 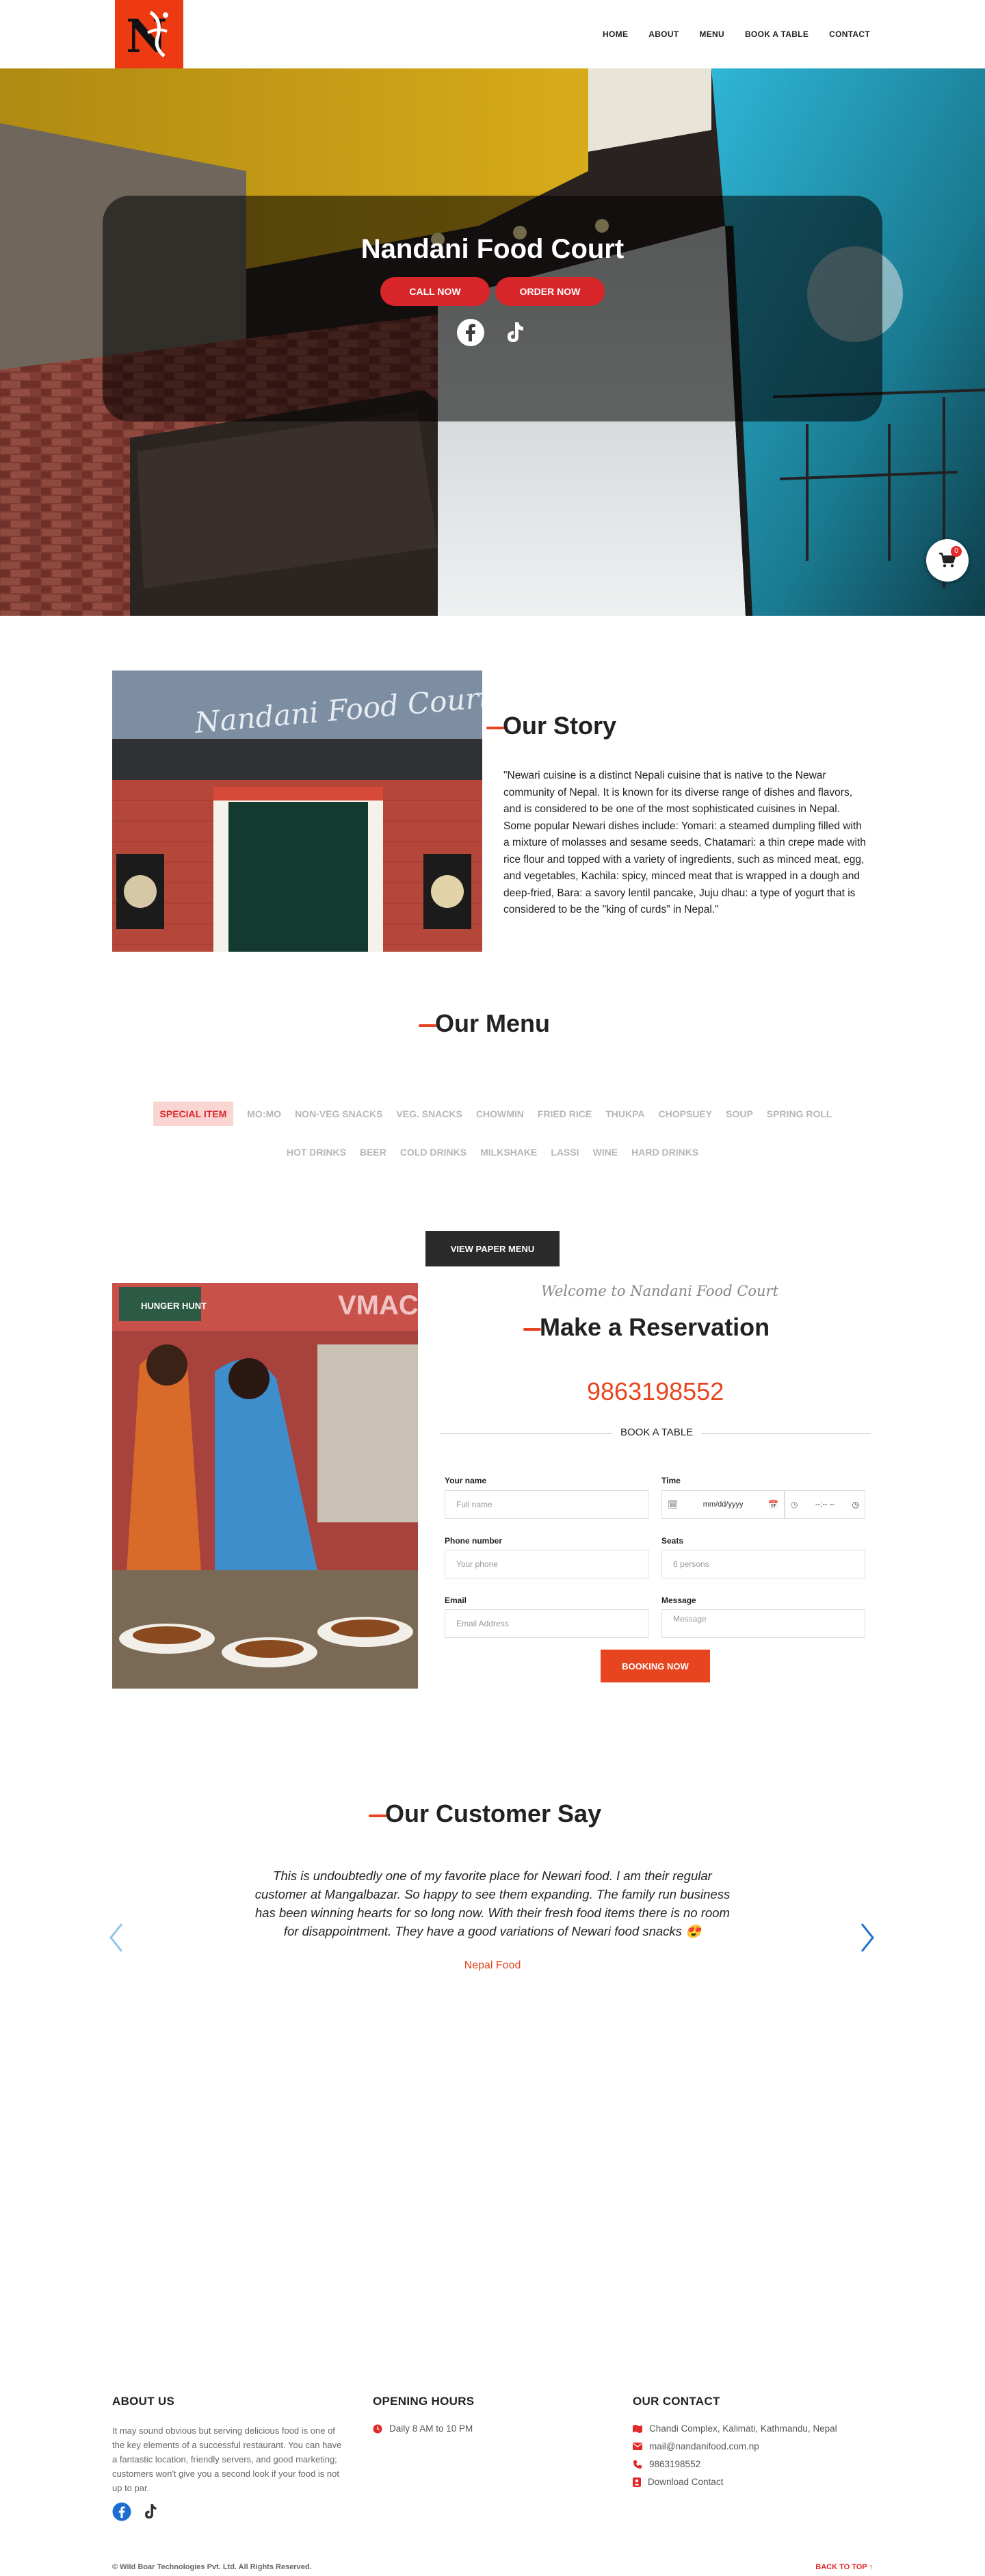 I want to click on menu-tab-hot-drinks: HOT DRINKS, so click(x=316, y=1152).